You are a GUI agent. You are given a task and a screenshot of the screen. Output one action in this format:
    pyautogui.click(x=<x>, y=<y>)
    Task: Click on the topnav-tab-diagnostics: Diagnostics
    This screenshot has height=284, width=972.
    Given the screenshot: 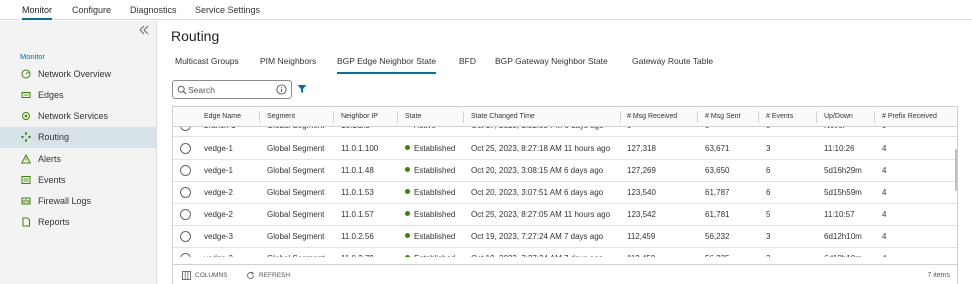 What is the action you would take?
    pyautogui.click(x=153, y=10)
    